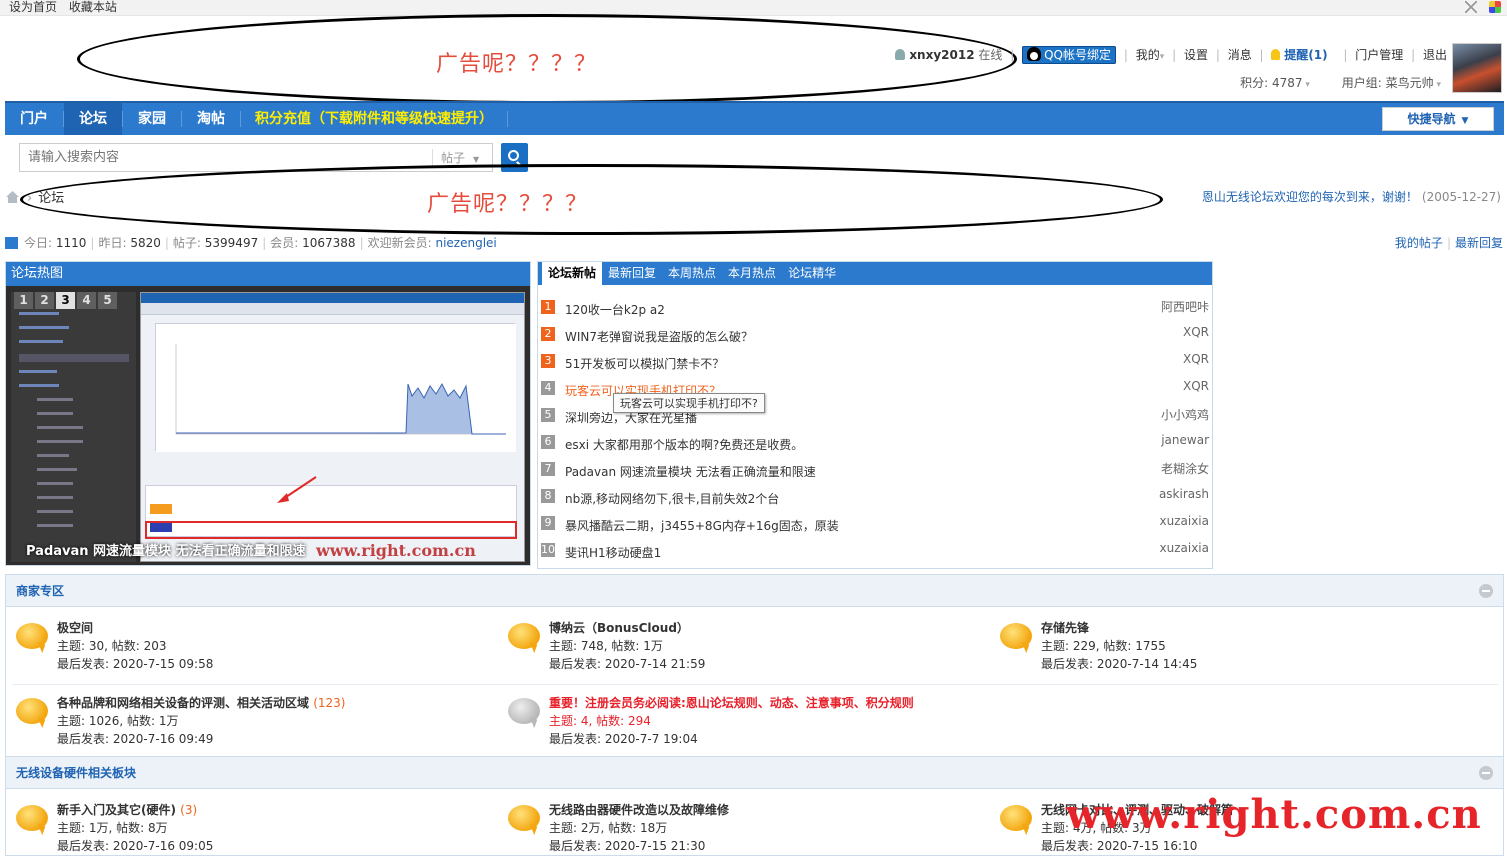 The width and height of the screenshot is (1507, 861). Describe the element at coordinates (875, 471) in the screenshot. I see `thread-item: 7 Padavan 网速流量模块 无法看正确流量和限速 老糊涂女` at that location.